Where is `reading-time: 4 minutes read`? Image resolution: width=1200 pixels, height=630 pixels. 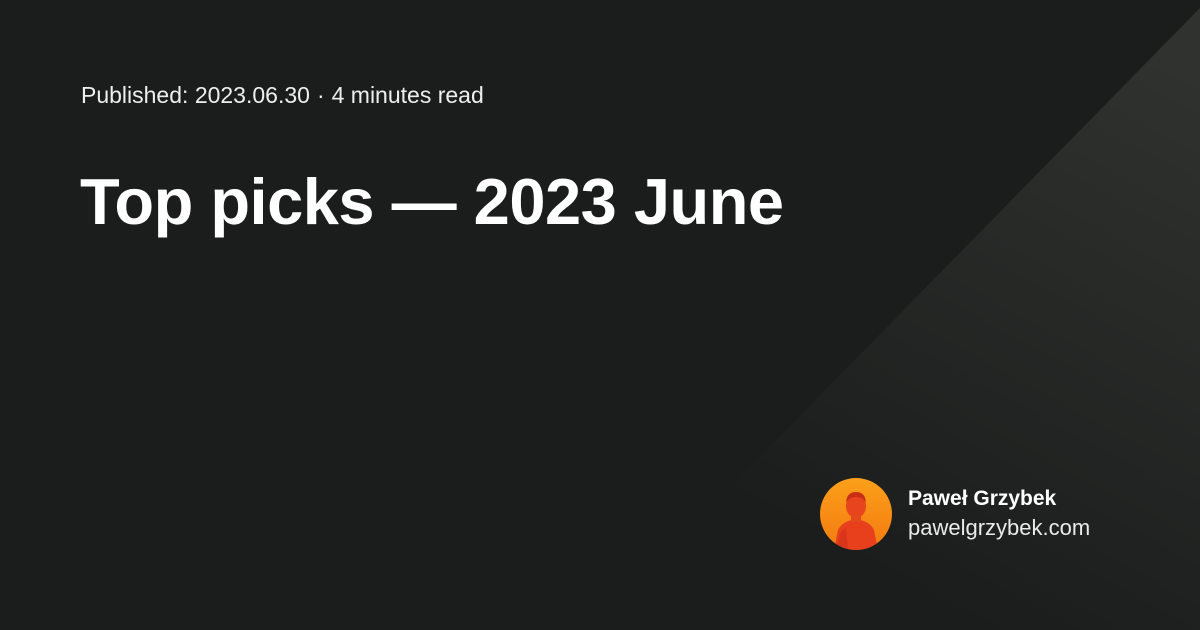 reading-time: 4 minutes read is located at coordinates (407, 95).